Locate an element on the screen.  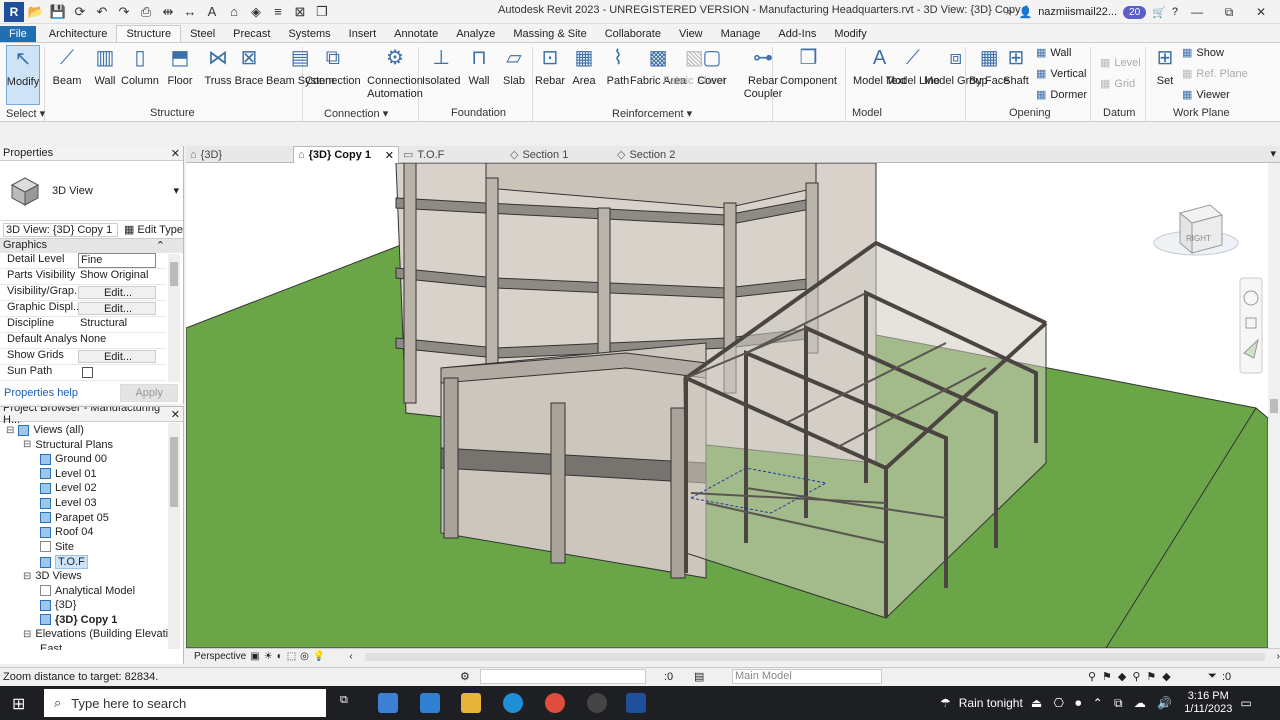
clock: 3:16 PM 1/11/2023 is located at coordinates (1208, 703).